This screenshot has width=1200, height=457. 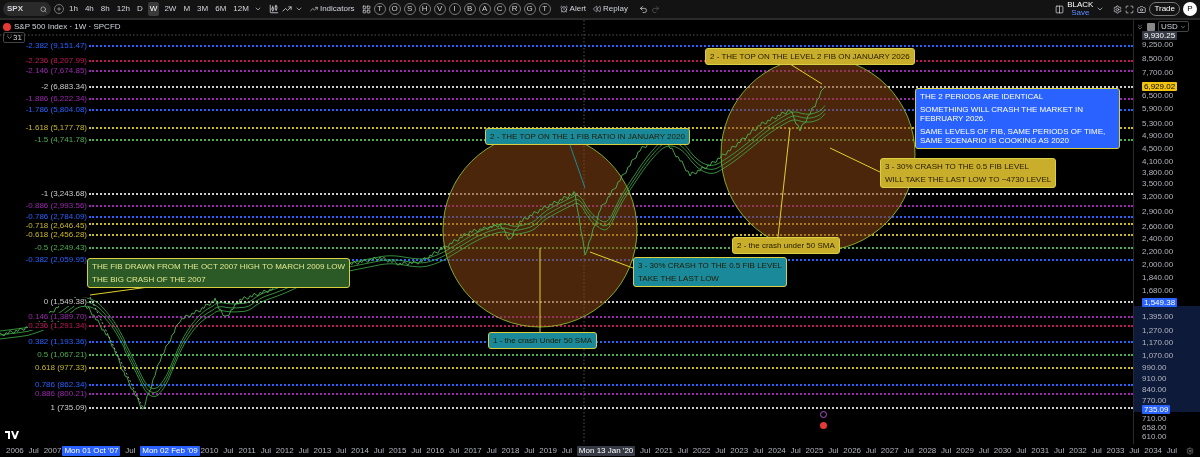 I want to click on fib-level-label: -0.382 (2,059.95), so click(x=56, y=260).